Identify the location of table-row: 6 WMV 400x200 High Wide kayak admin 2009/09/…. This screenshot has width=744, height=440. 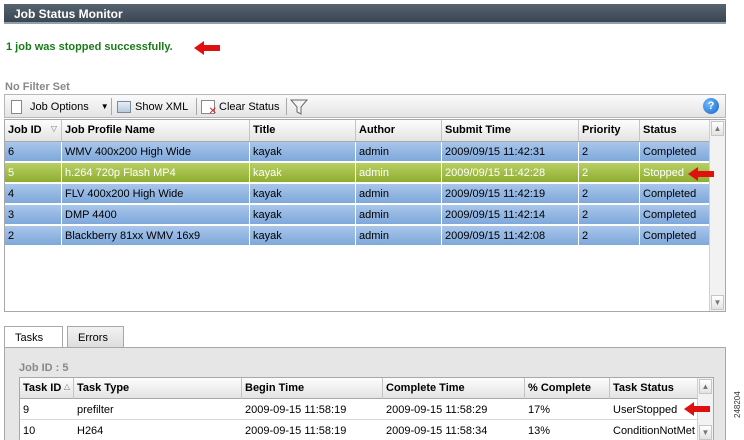
(357, 152).